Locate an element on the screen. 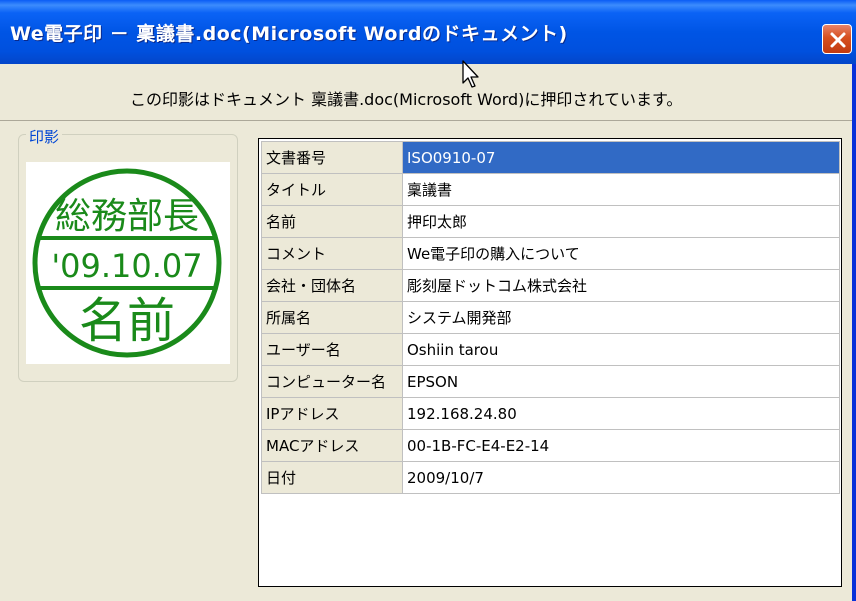 The width and height of the screenshot is (856, 601). property-value: 192.168.24.80 is located at coordinates (621, 413).